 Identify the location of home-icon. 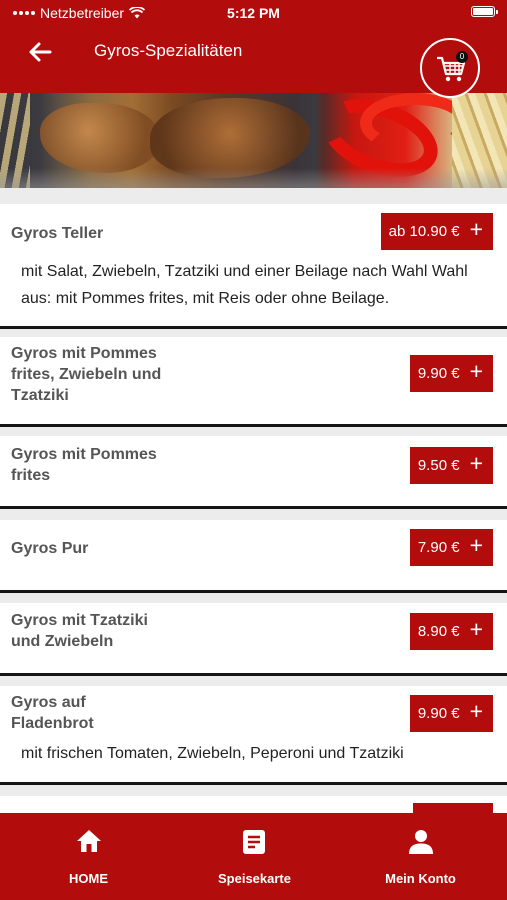
(89, 841).